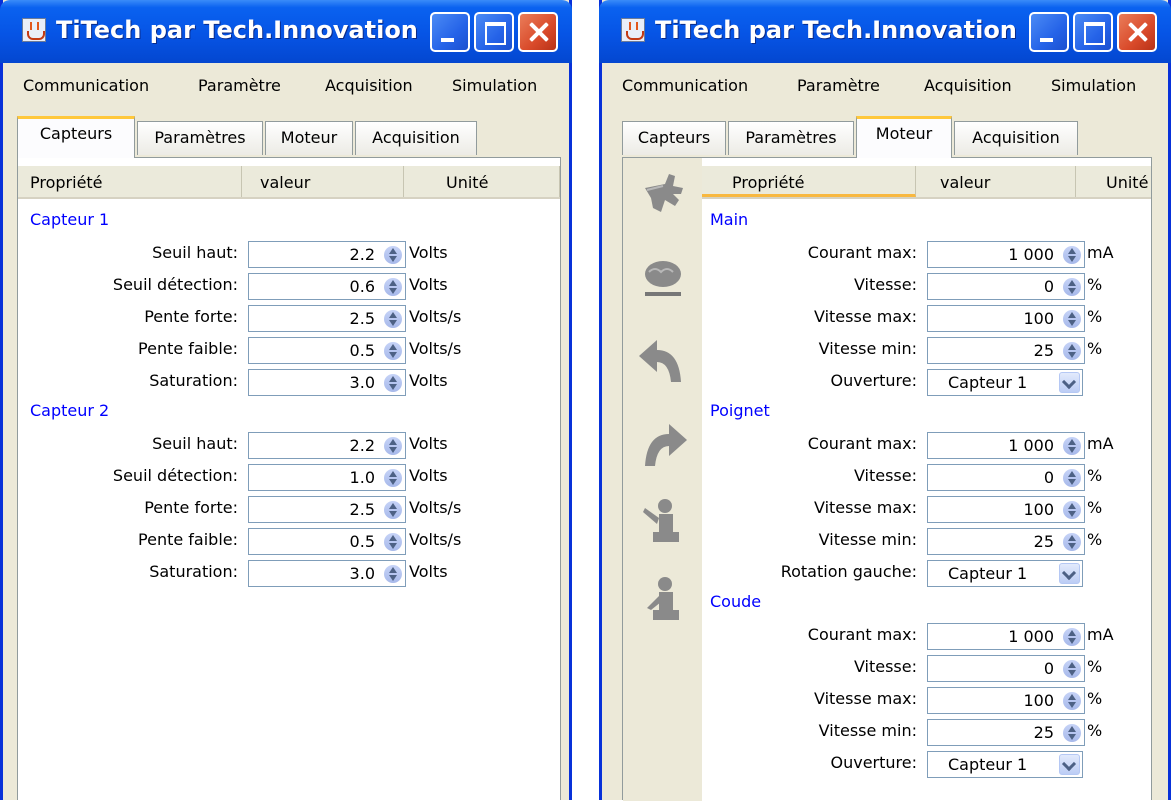  Describe the element at coordinates (1031, 445) in the screenshot. I see `spinner-value: 1 000` at that location.